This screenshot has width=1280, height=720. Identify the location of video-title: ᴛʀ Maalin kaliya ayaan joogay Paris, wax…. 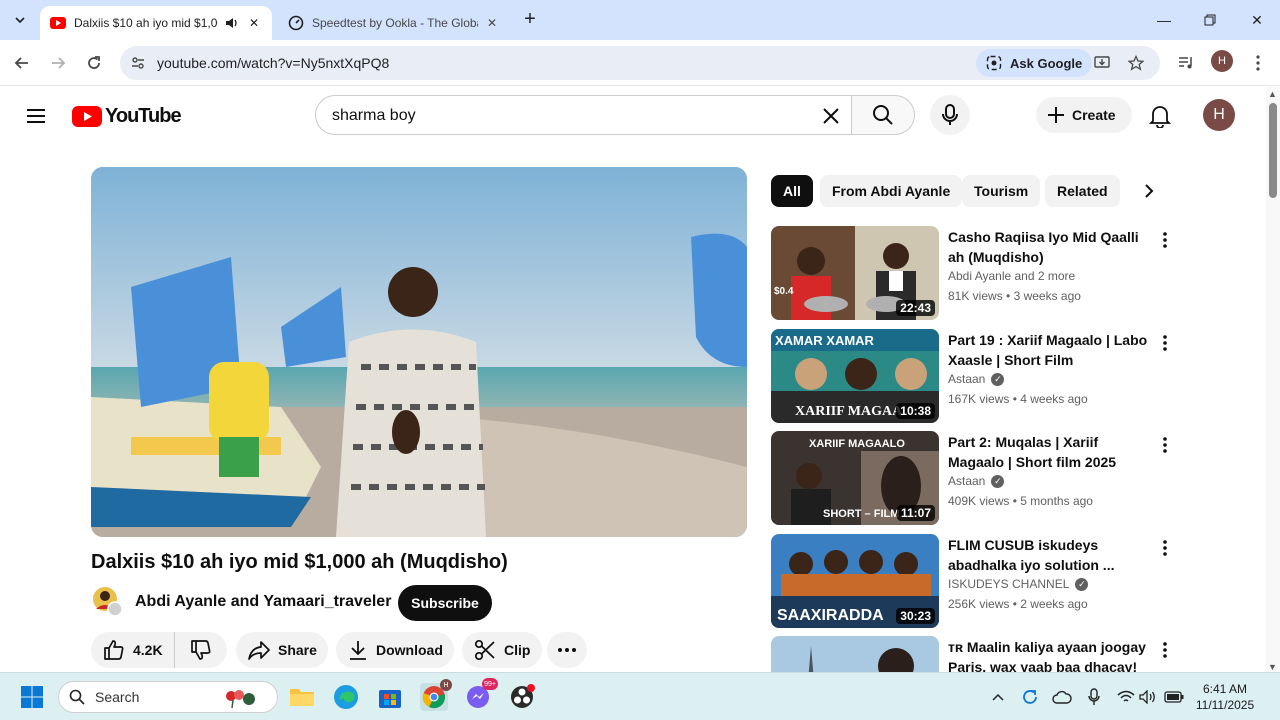
(1048, 654).